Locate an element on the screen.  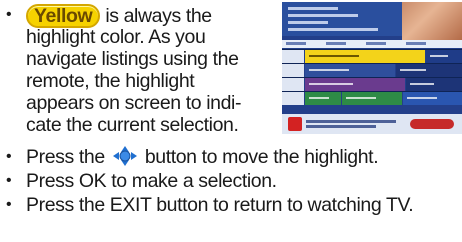
bullet-text: highlight color. As you is located at coordinates (116, 37).